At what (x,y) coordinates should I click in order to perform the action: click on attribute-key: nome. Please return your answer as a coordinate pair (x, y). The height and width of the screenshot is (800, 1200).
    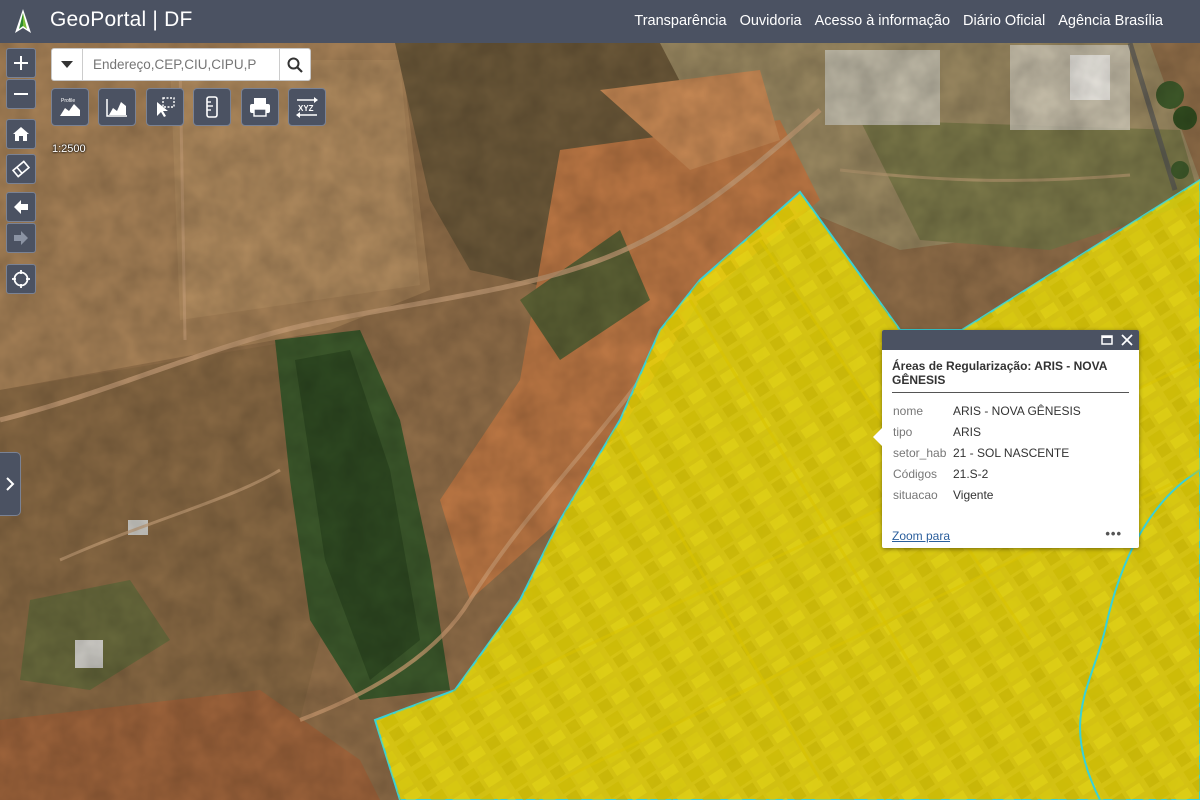
    Looking at the image, I should click on (908, 411).